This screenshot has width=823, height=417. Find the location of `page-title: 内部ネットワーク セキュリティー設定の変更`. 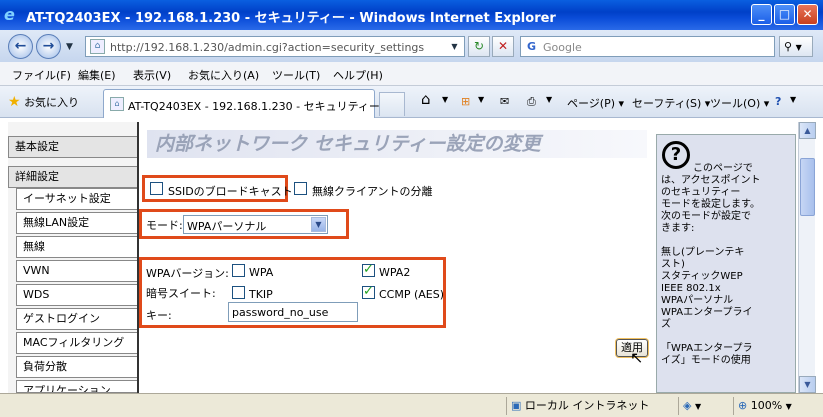

page-title: 内部ネットワーク セキュリティー設定の変更 is located at coordinates (397, 144).